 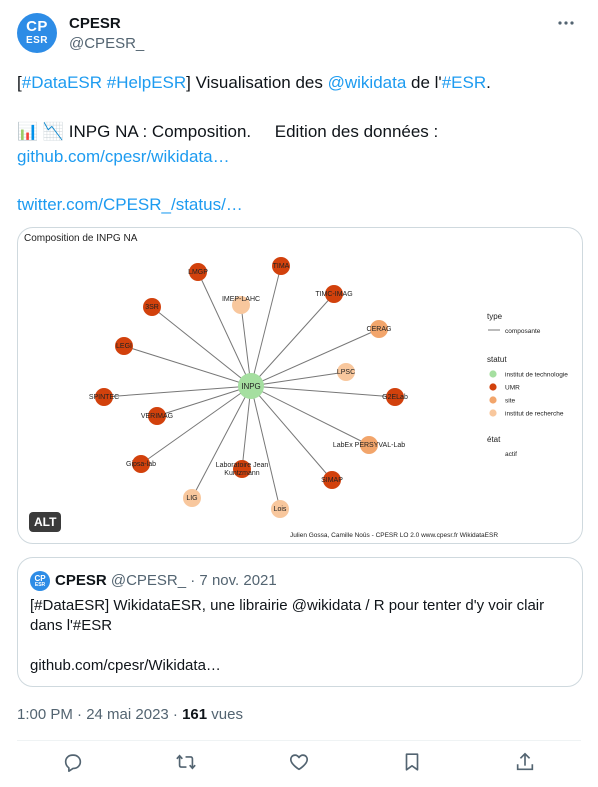 I want to click on chart-emoji-icon: 📊 📉, so click(x=41, y=131).